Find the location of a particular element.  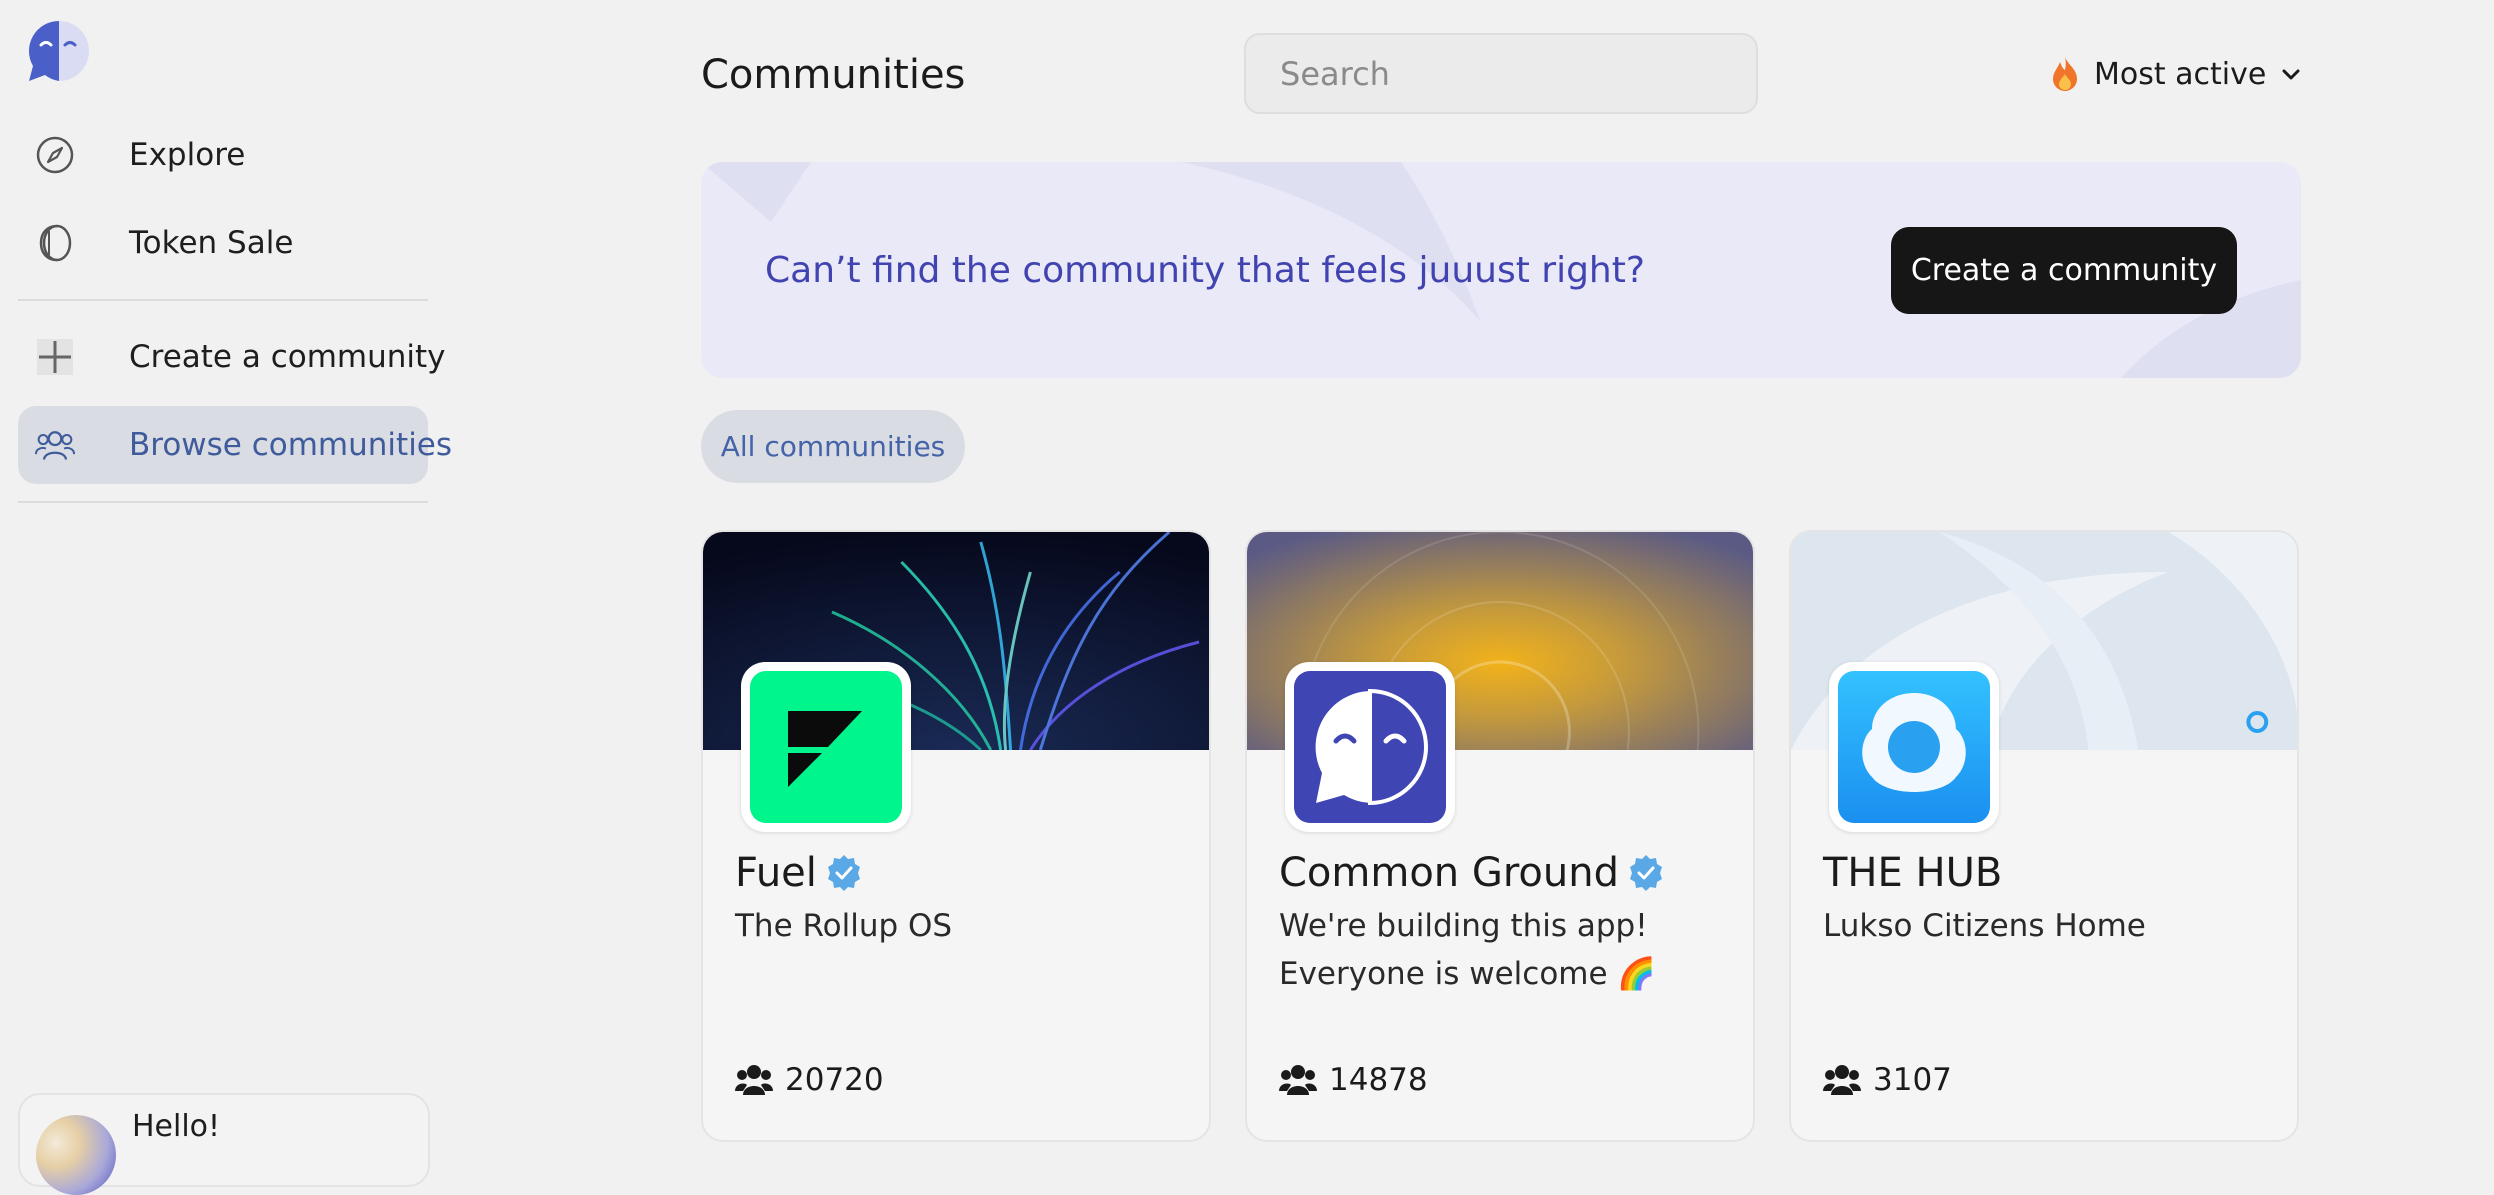

community-name-row: Fuel is located at coordinates (799, 873).